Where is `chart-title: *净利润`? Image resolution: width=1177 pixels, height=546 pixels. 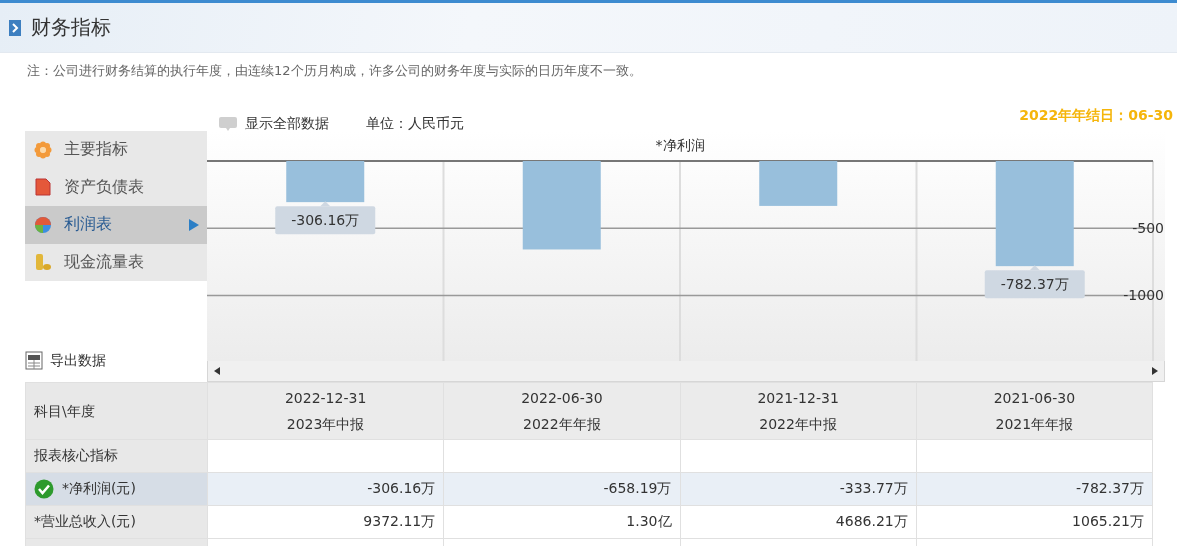 chart-title: *净利润 is located at coordinates (680, 145).